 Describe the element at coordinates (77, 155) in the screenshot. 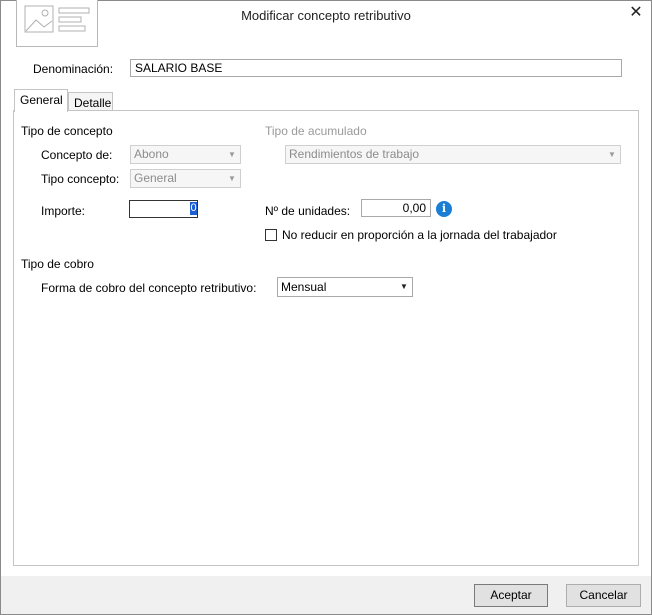

I see `concepto-de-label: Concepto de:` at that location.